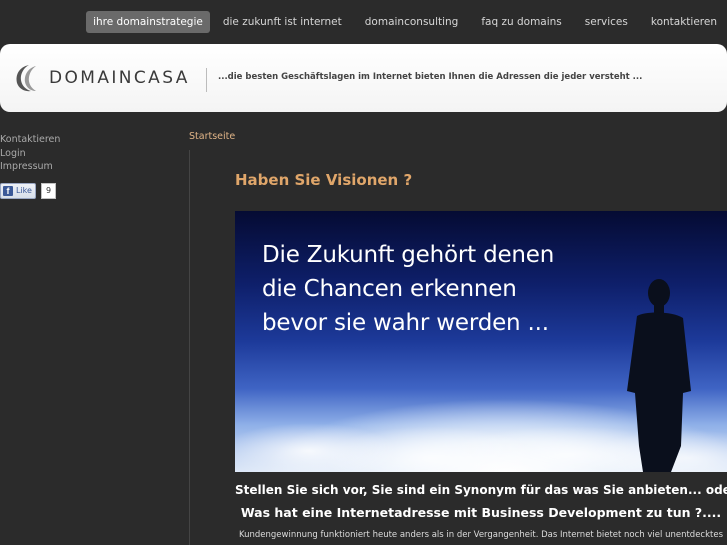  I want to click on sidebar-link-kontaktieren: Kontaktieren, so click(75, 140).